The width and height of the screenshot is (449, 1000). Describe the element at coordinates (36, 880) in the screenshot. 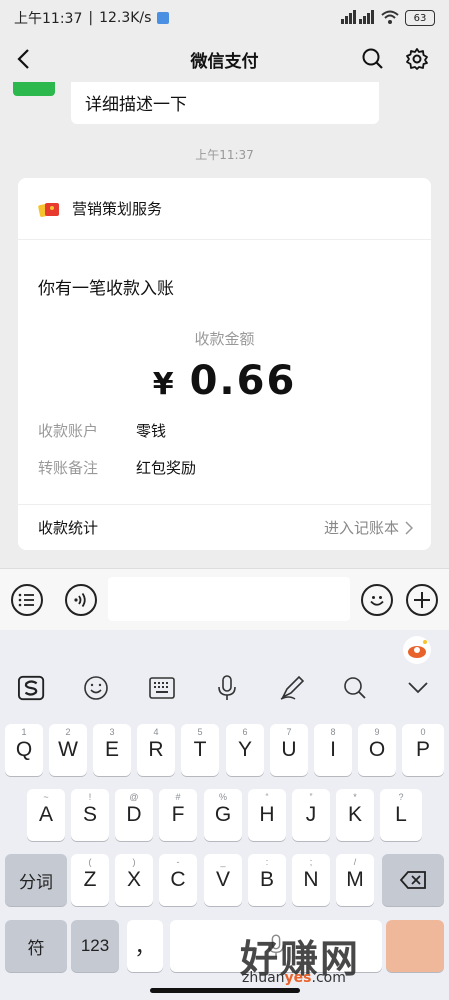

I see `segment-key: 分词` at that location.